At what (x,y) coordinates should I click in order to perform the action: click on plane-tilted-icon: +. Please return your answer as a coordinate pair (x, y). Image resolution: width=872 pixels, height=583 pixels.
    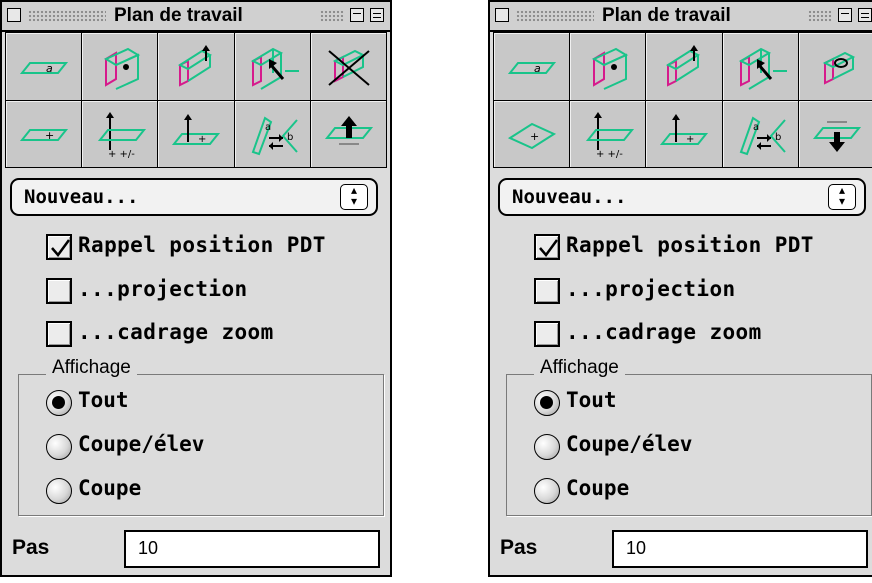
    Looking at the image, I should click on (532, 136).